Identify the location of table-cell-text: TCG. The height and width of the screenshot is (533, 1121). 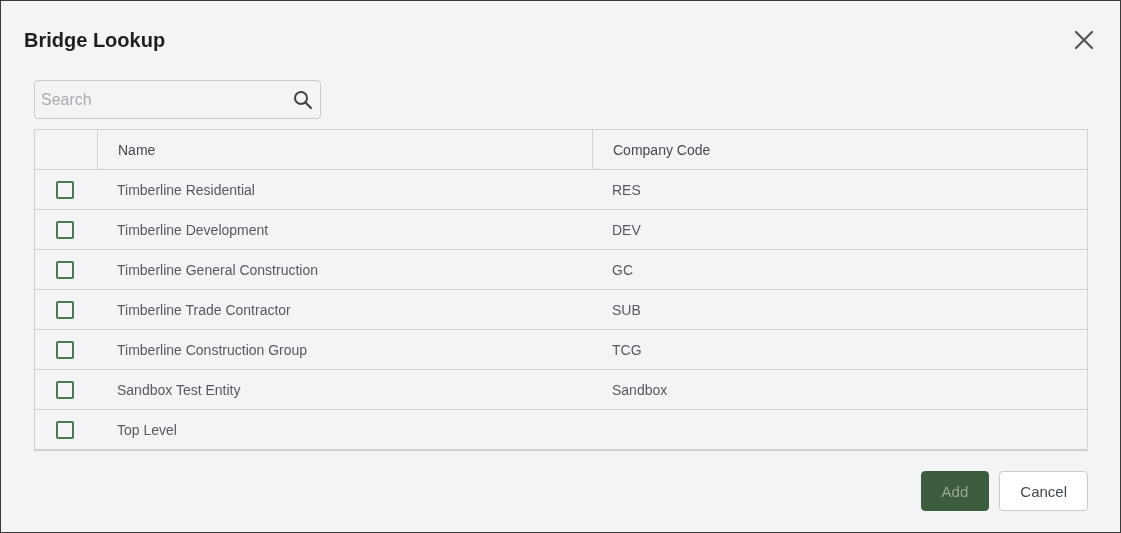
(627, 349).